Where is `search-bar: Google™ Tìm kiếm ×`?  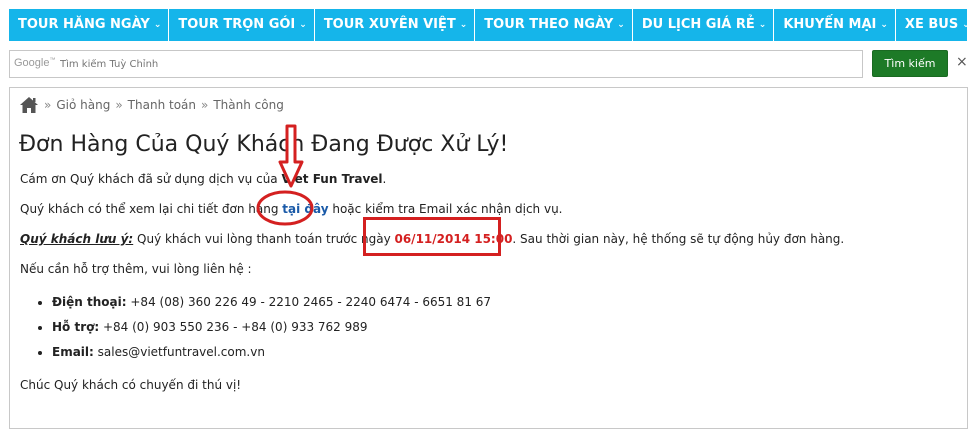 search-bar: Google™ Tìm kiếm × is located at coordinates (488, 64).